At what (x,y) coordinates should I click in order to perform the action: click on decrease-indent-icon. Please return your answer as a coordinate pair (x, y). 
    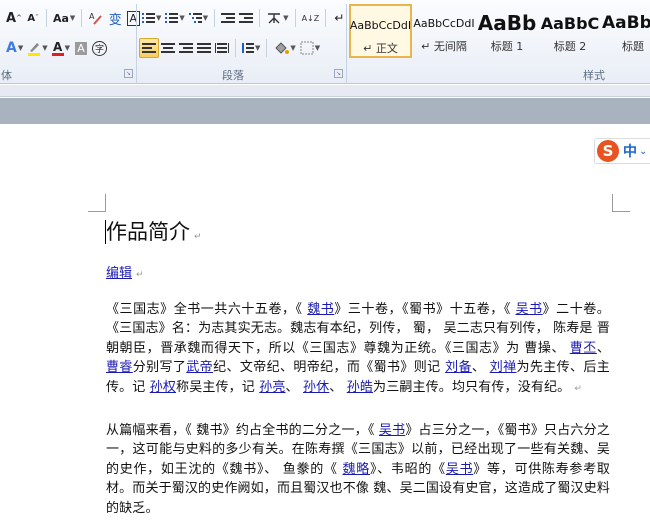
    Looking at the image, I should click on (228, 18).